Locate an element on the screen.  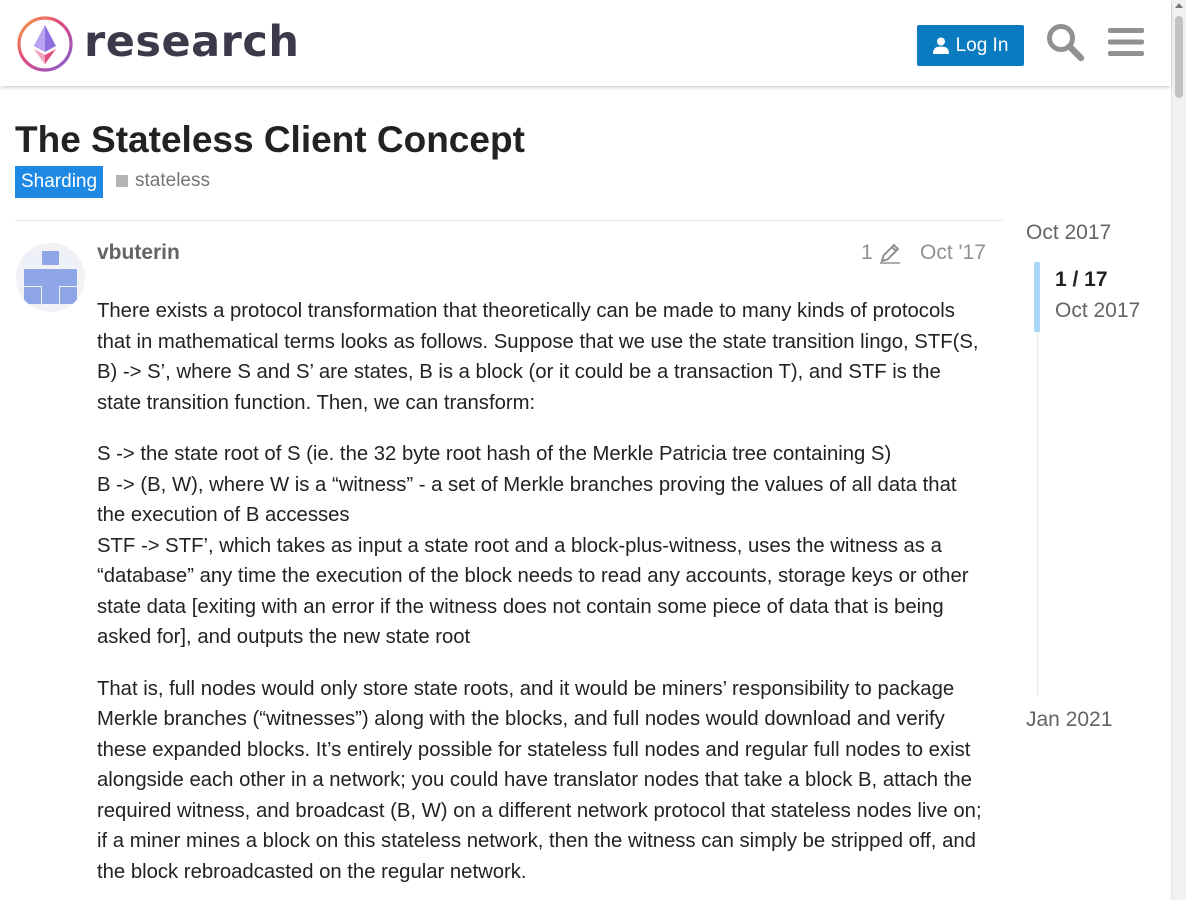
tag-square-icon is located at coordinates (122, 181).